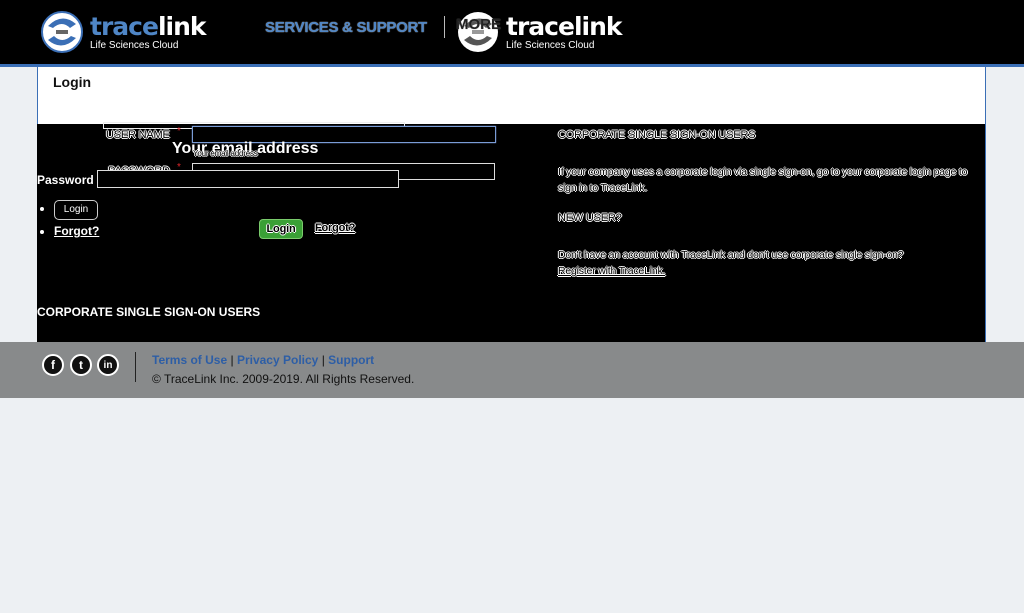 This screenshot has height=613, width=1024. What do you see at coordinates (72, 82) in the screenshot?
I see `page-title: Login` at bounding box center [72, 82].